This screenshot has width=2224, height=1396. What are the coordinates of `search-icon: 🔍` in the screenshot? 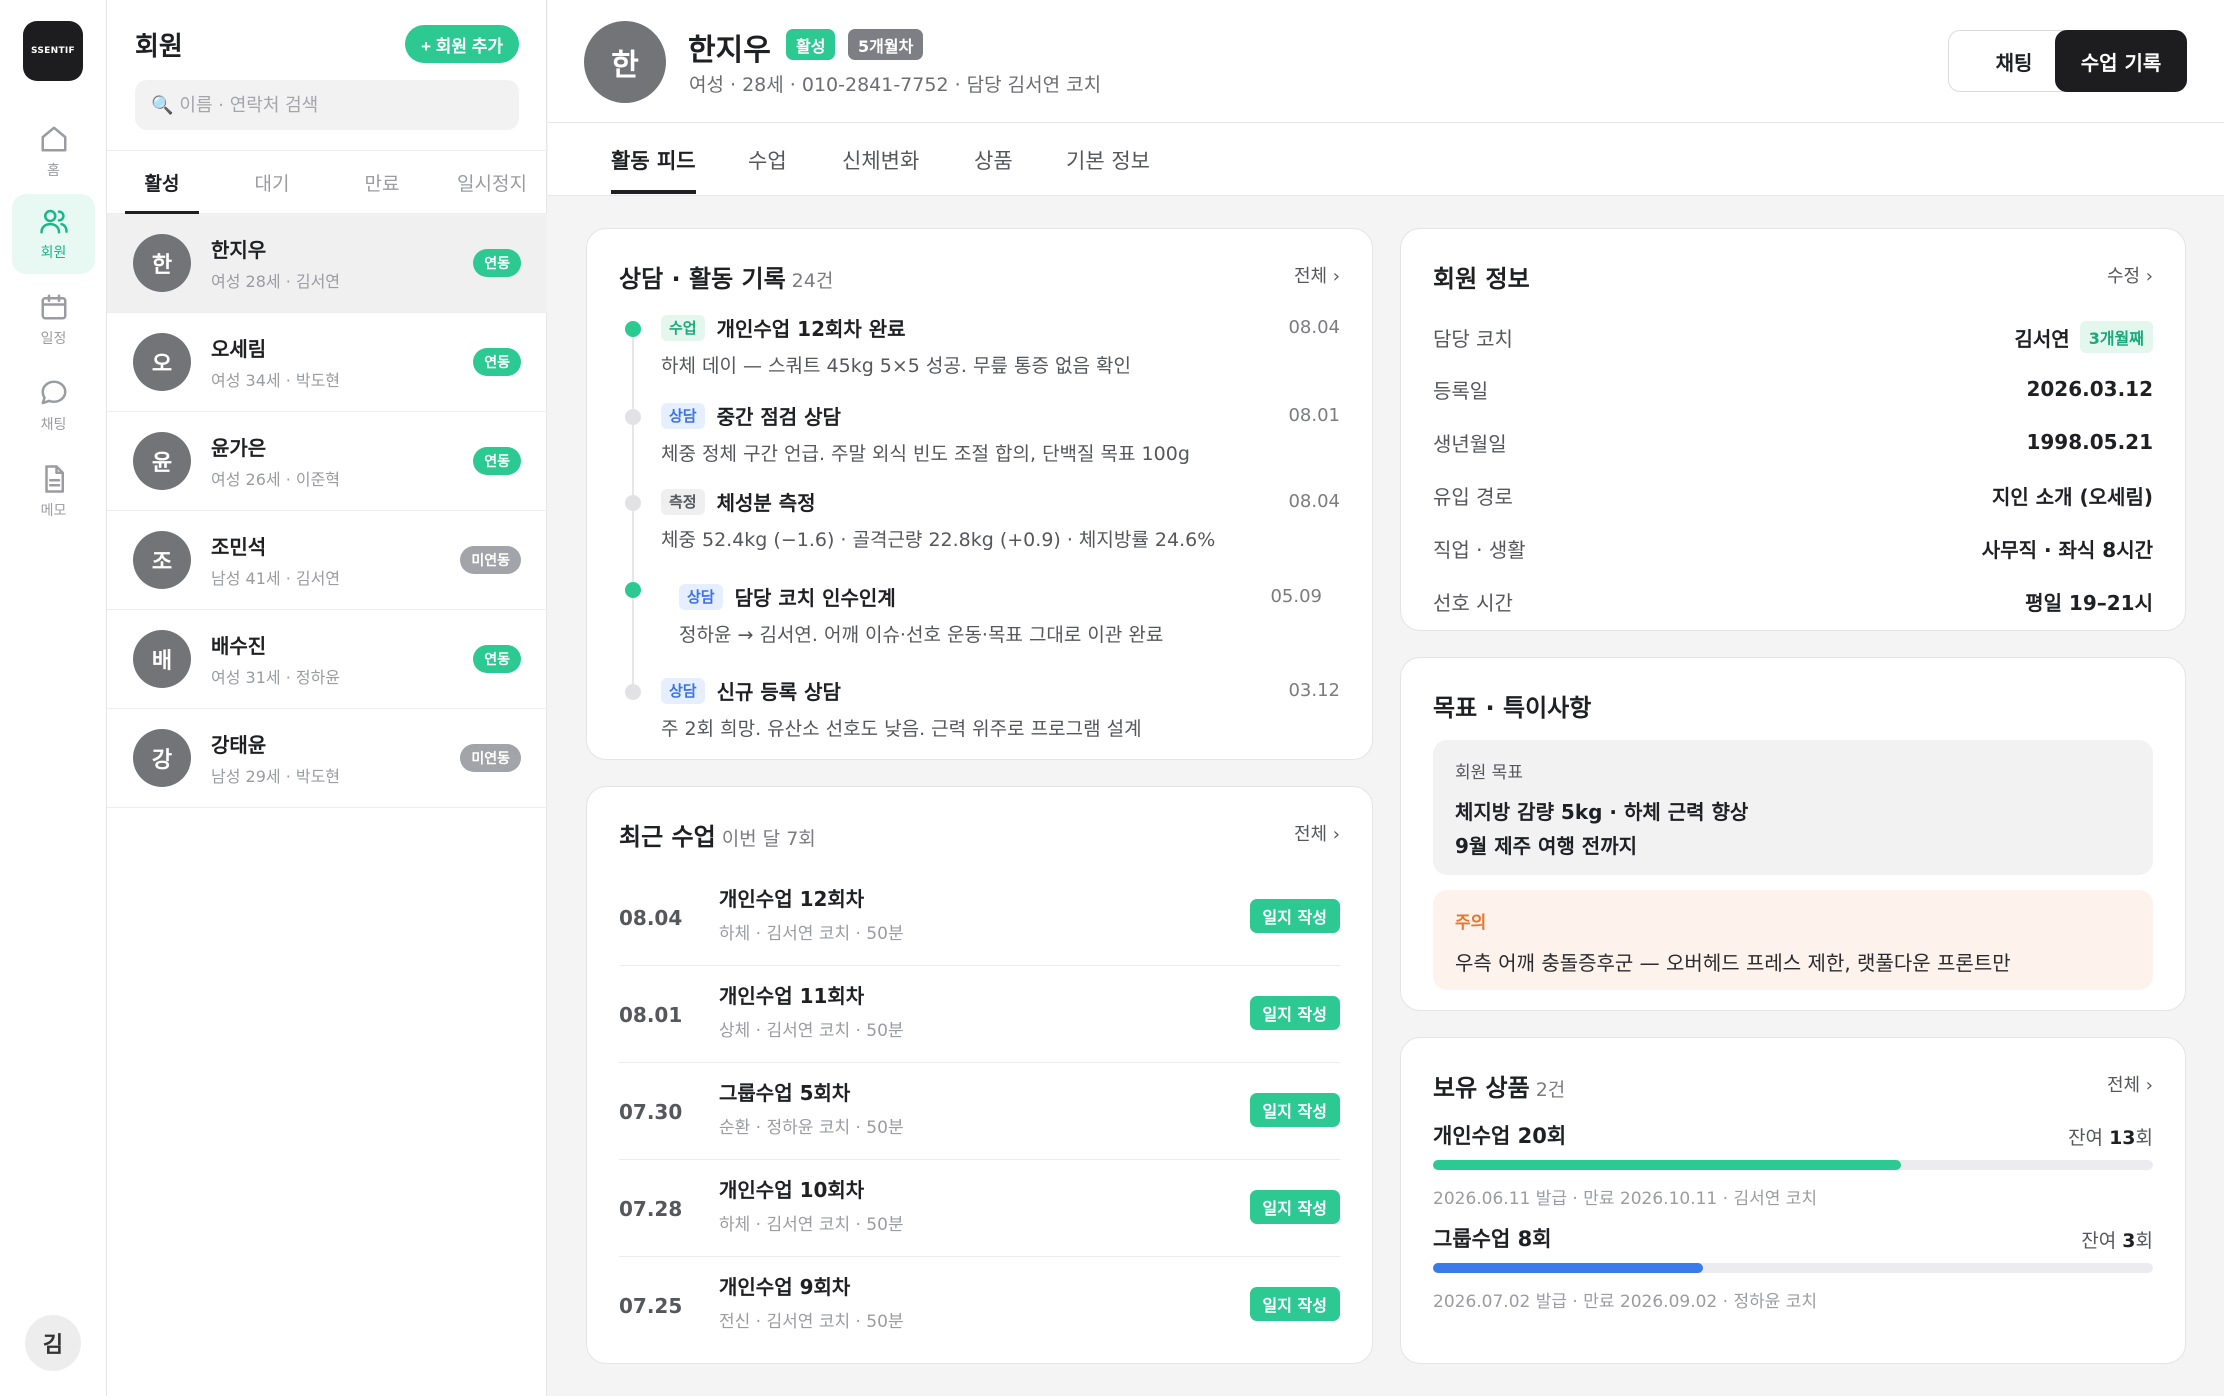 It's located at (162, 105).